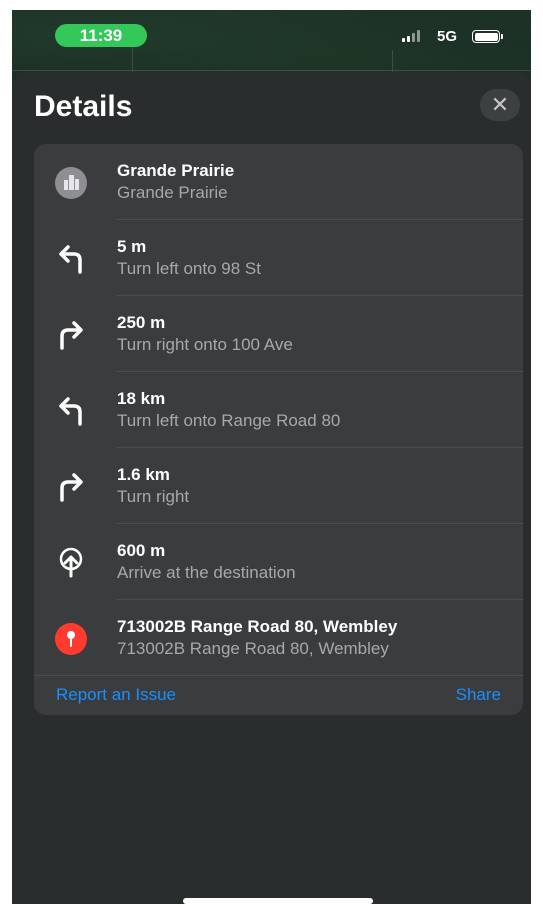 The width and height of the screenshot is (543, 904). What do you see at coordinates (71, 183) in the screenshot?
I see `city-icon` at bounding box center [71, 183].